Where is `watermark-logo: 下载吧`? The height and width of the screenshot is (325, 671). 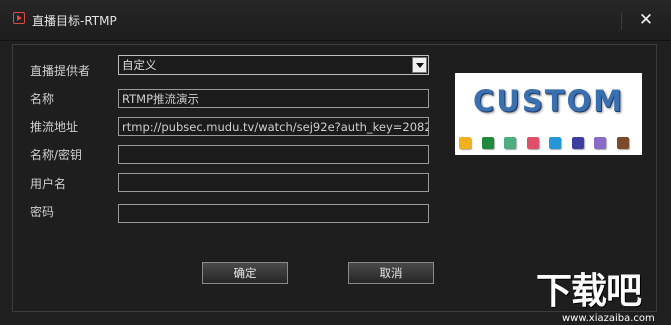 watermark-logo: 下载吧 is located at coordinates (589, 291).